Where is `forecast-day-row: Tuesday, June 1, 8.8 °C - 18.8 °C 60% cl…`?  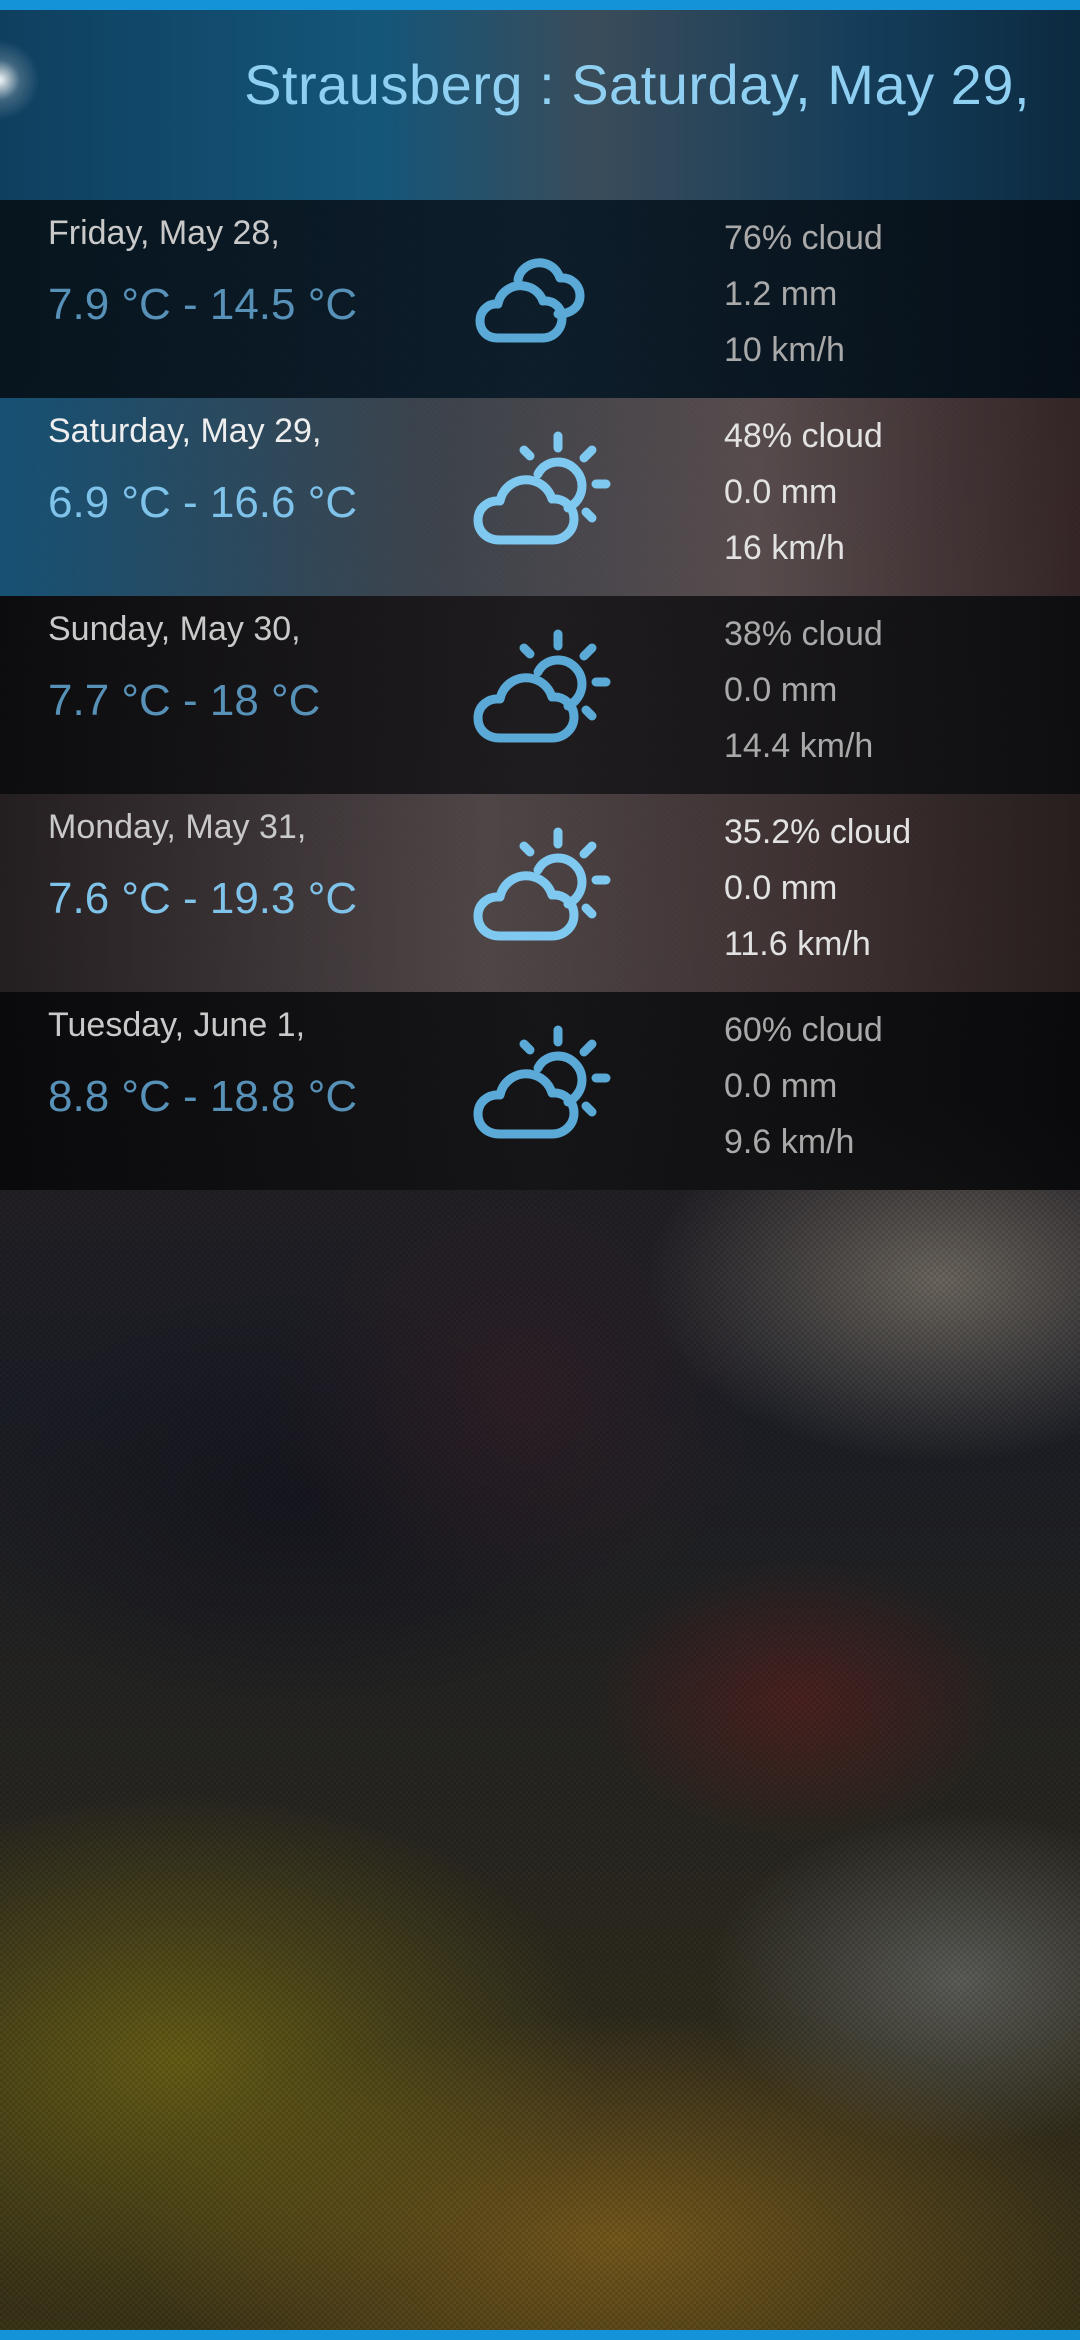
forecast-day-row: Tuesday, June 1, 8.8 °C - 18.8 °C 60% cl… is located at coordinates (540, 1091).